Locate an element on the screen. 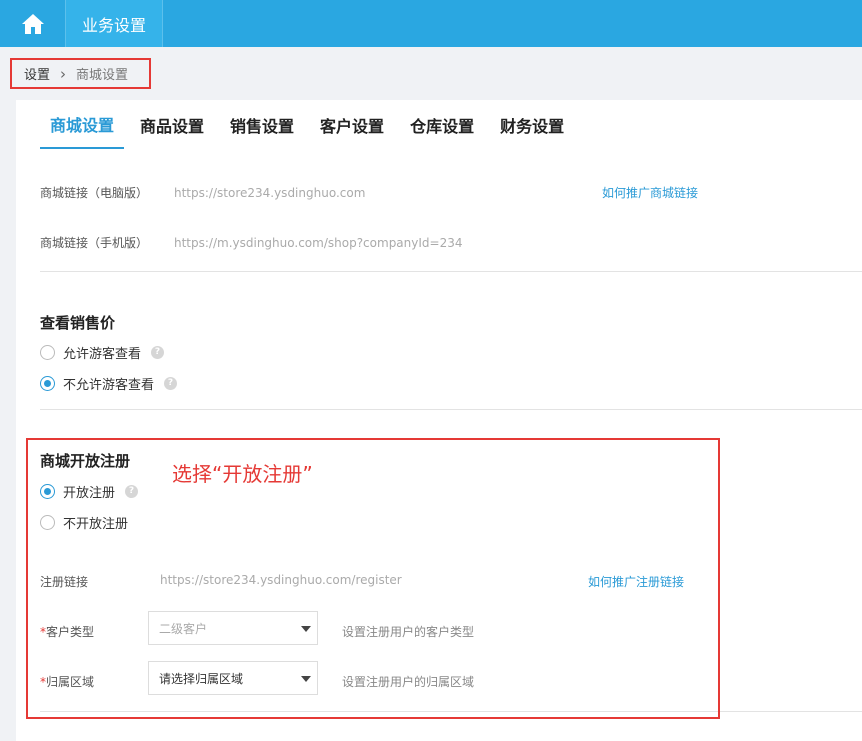 The height and width of the screenshot is (741, 862). radio-allow-guest: 允许游客查看 ? is located at coordinates (102, 352).